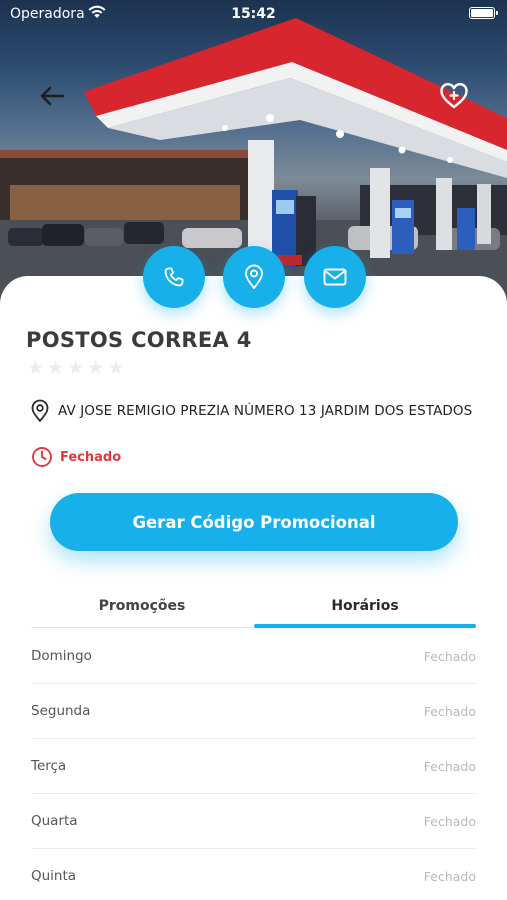 This screenshot has height=900, width=507. I want to click on open-status: Fechado, so click(76, 457).